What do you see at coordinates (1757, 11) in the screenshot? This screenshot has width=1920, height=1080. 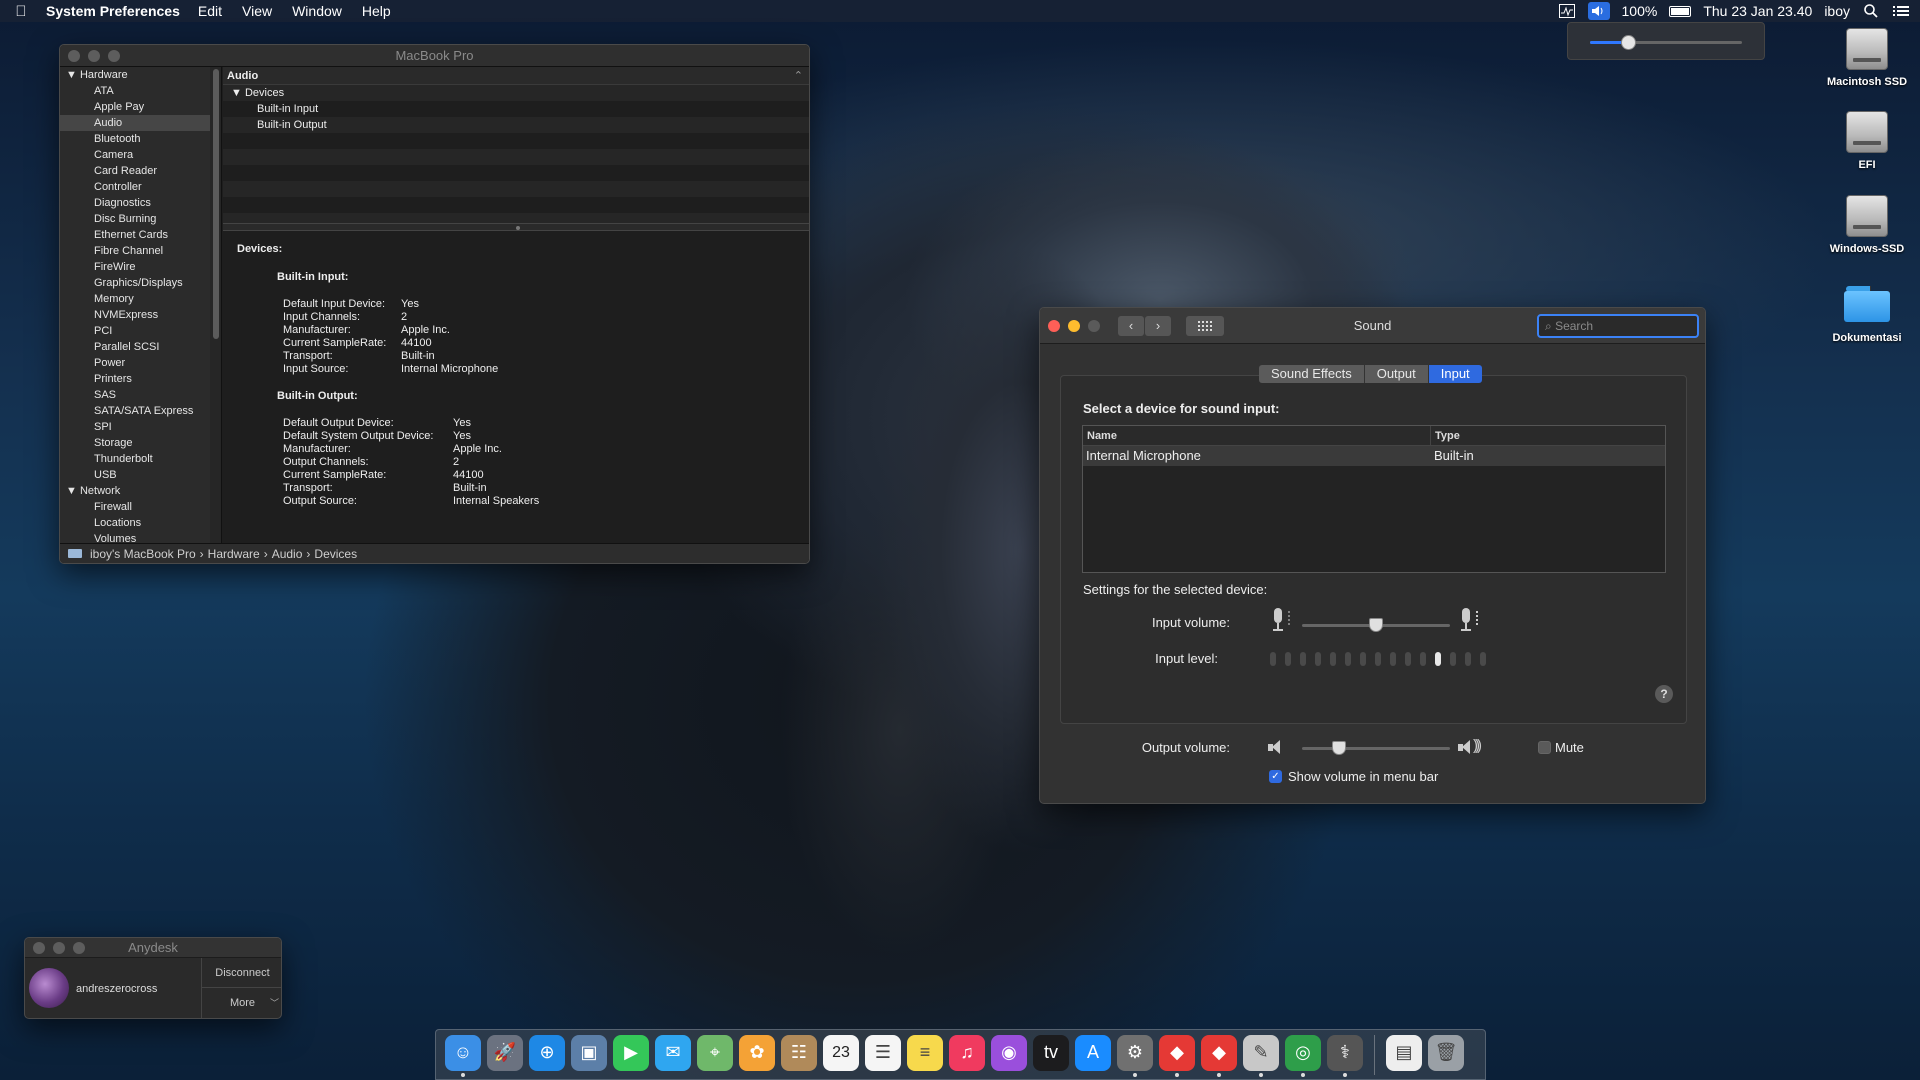 I see `clock: Thu 23 Jan 23.40` at bounding box center [1757, 11].